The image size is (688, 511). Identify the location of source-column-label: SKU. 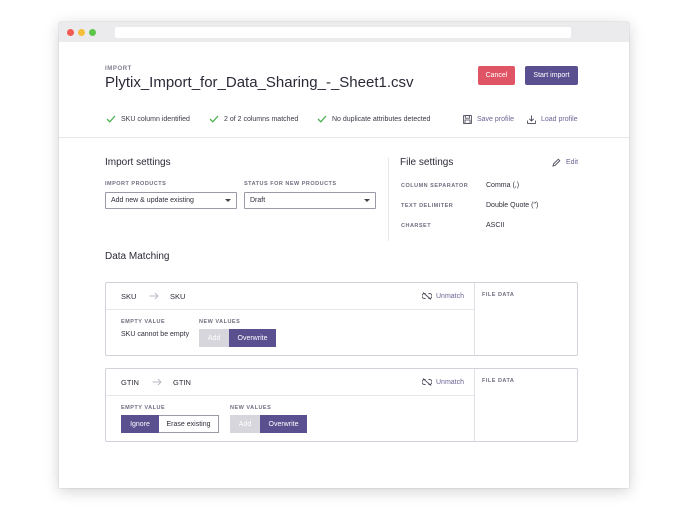
(129, 296).